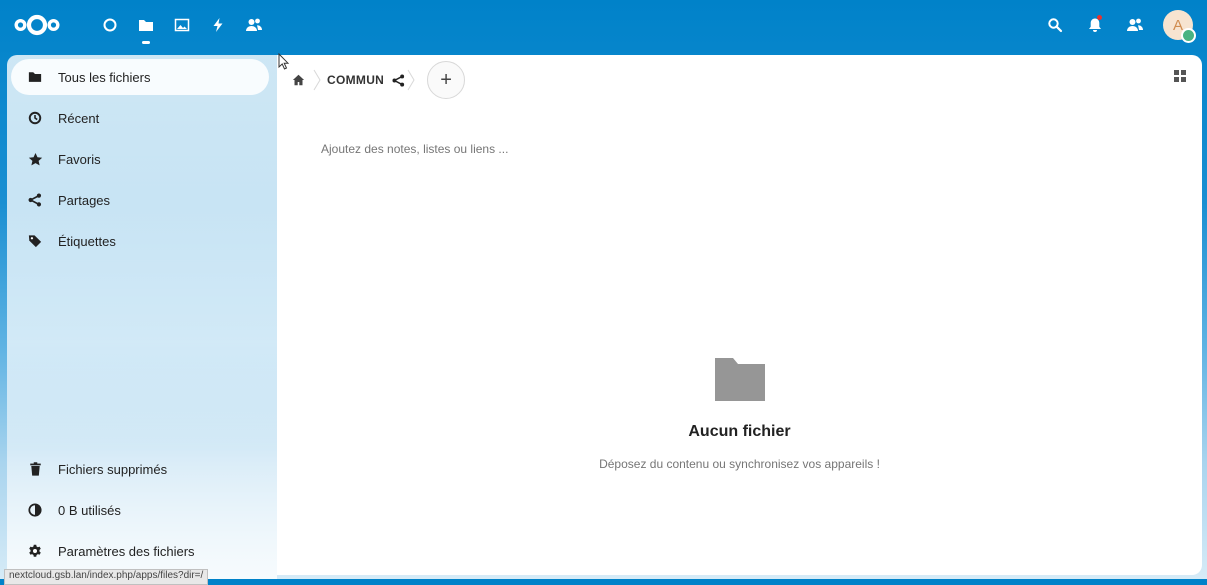  I want to click on home-icon, so click(298, 80).